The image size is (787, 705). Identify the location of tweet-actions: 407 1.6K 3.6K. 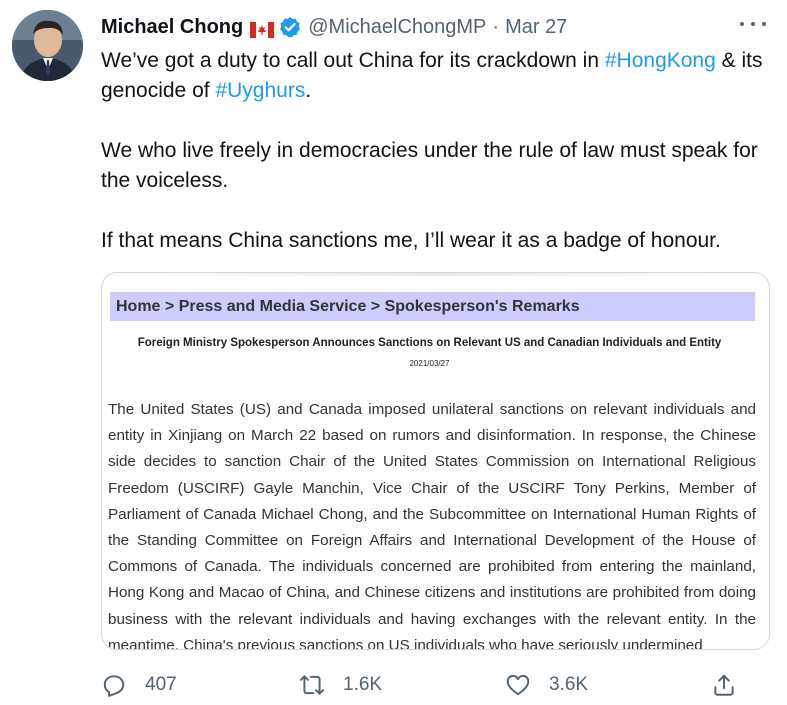
(421, 685).